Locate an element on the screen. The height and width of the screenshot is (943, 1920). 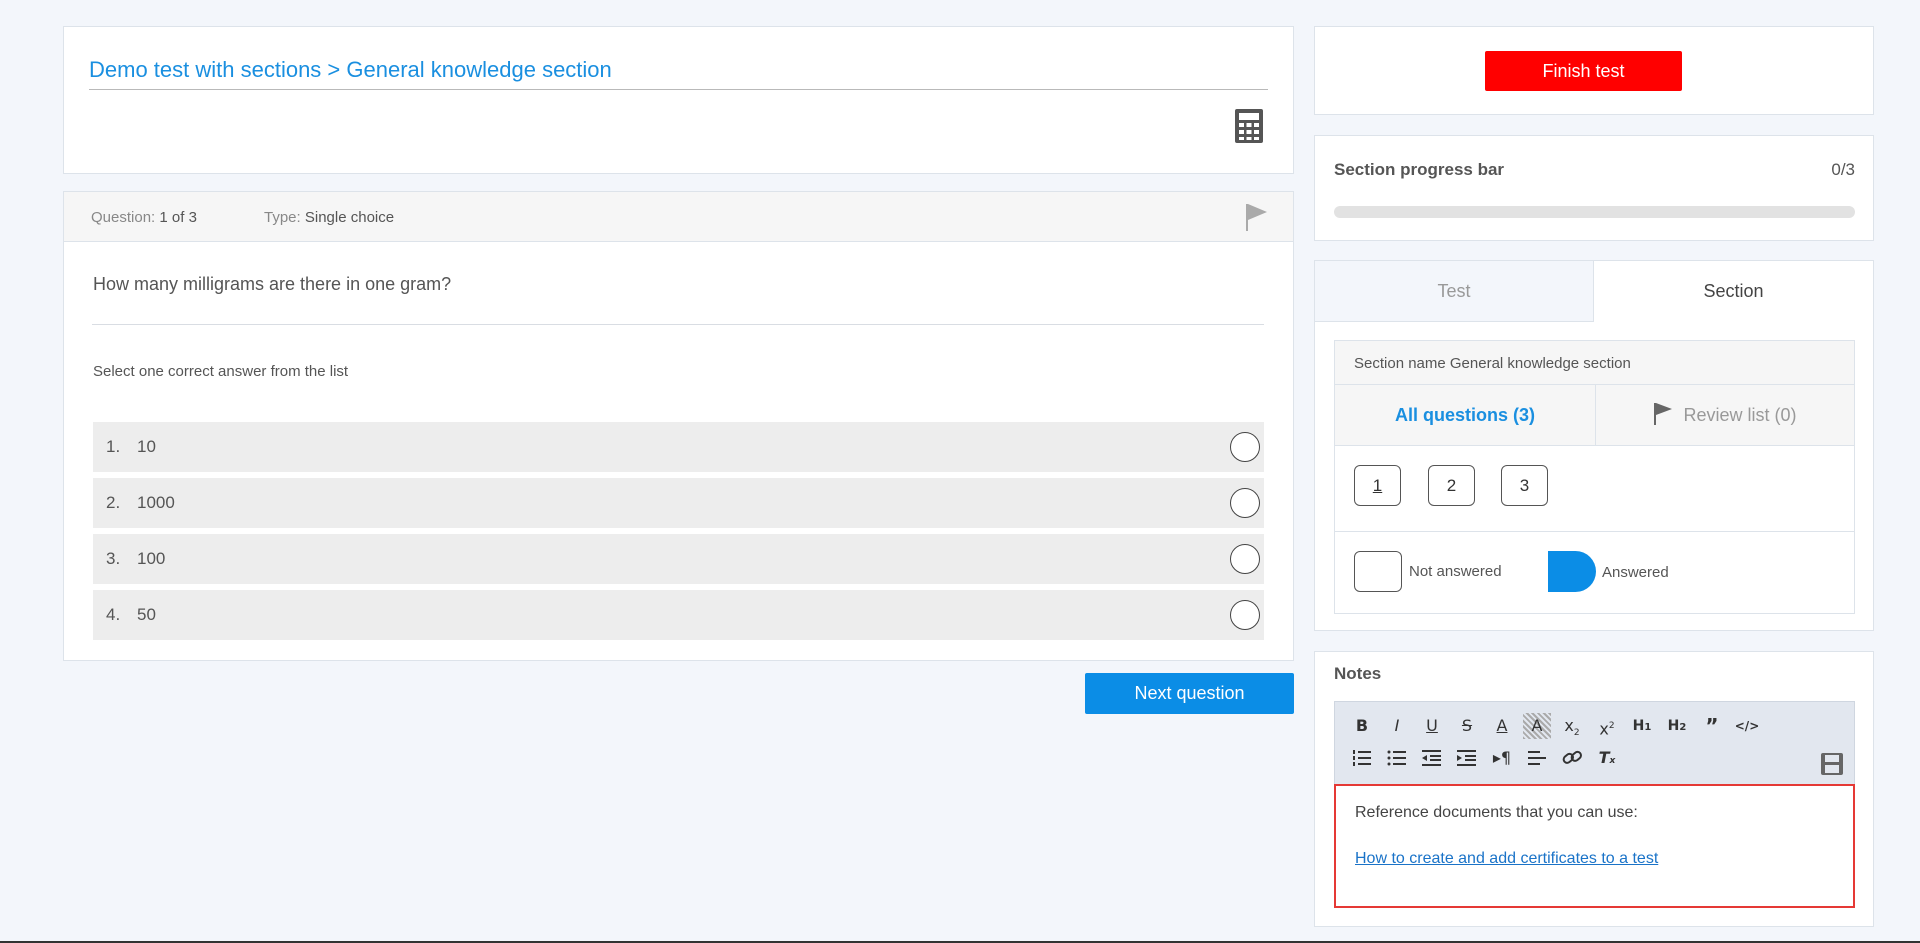
question-nav-label: 1 is located at coordinates (1377, 485).